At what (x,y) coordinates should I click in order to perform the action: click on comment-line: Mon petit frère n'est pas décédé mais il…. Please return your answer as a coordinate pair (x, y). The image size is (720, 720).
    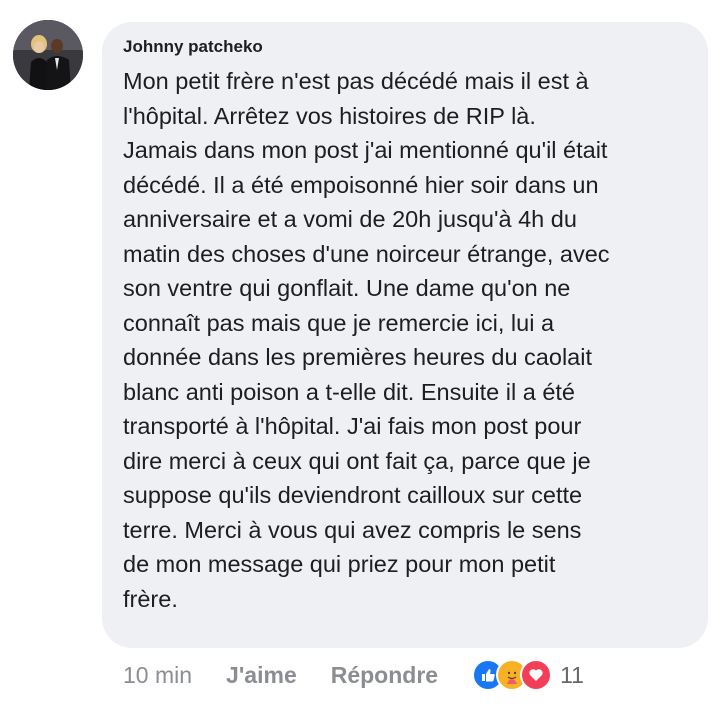
    Looking at the image, I should click on (356, 81).